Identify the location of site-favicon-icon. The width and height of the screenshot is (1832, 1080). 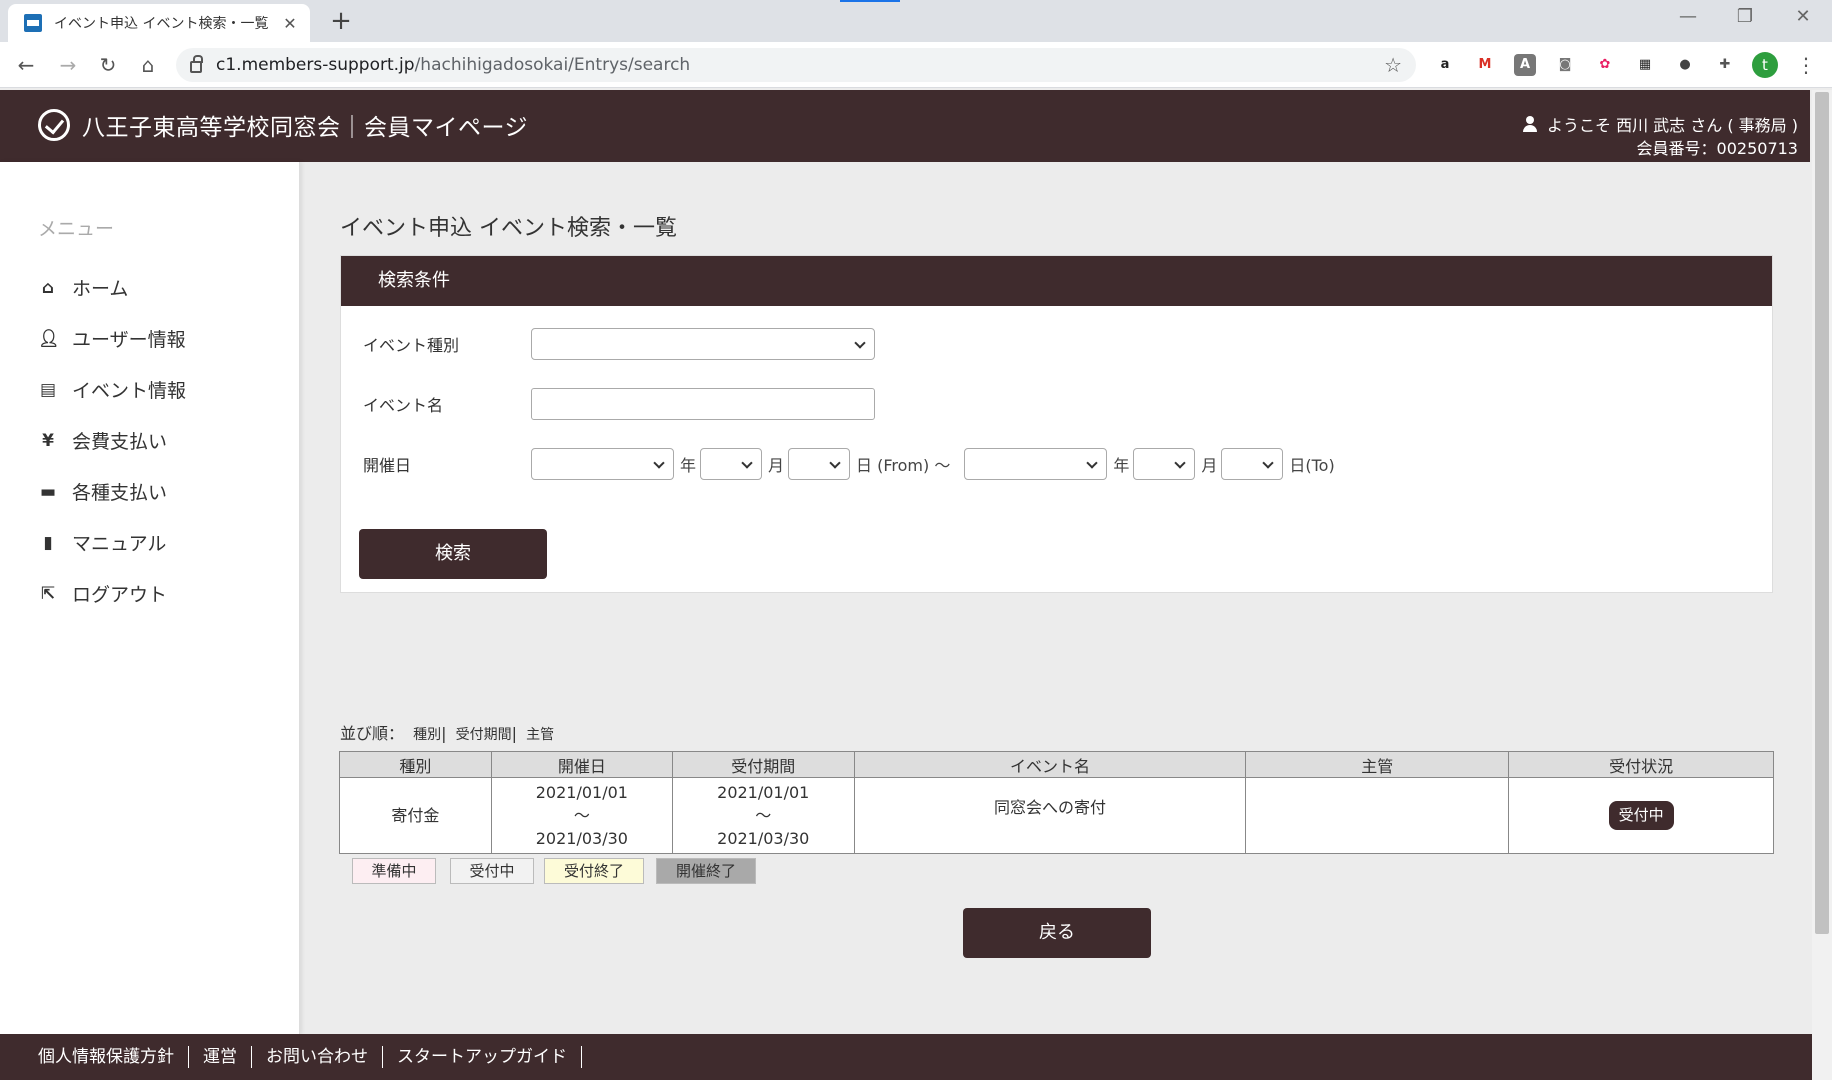
(33, 23).